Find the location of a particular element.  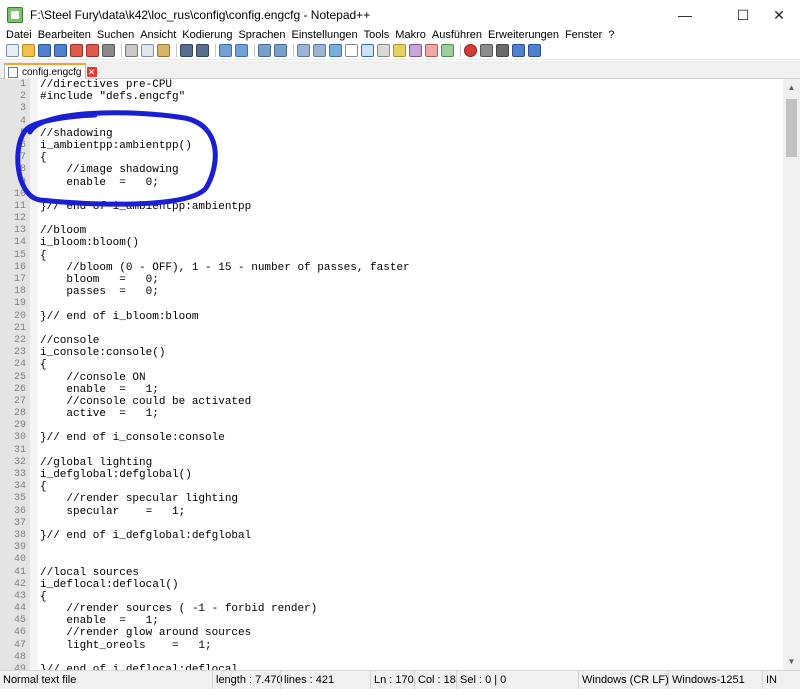

close-window-button: ✕ is located at coordinates (778, 15).